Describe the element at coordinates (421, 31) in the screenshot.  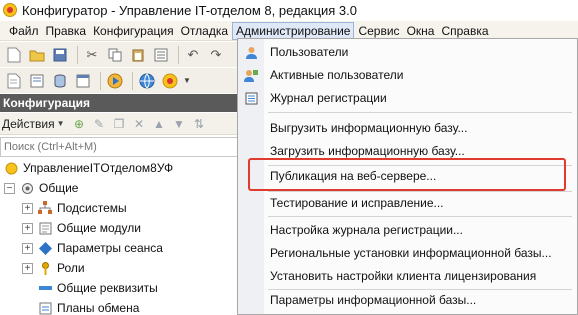
I see `menu-windows: Окна` at that location.